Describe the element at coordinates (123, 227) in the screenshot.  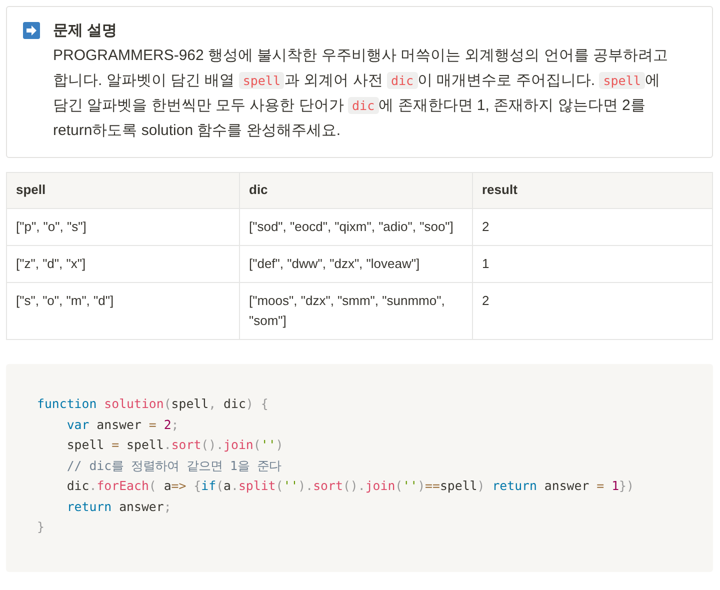
I see `table-cell: ["p", "o", "s"]` at that location.